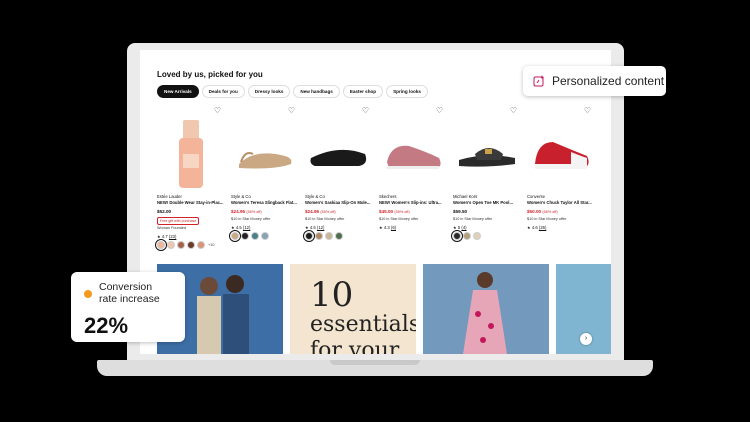  What do you see at coordinates (88, 294) in the screenshot?
I see `status-dot` at bounding box center [88, 294].